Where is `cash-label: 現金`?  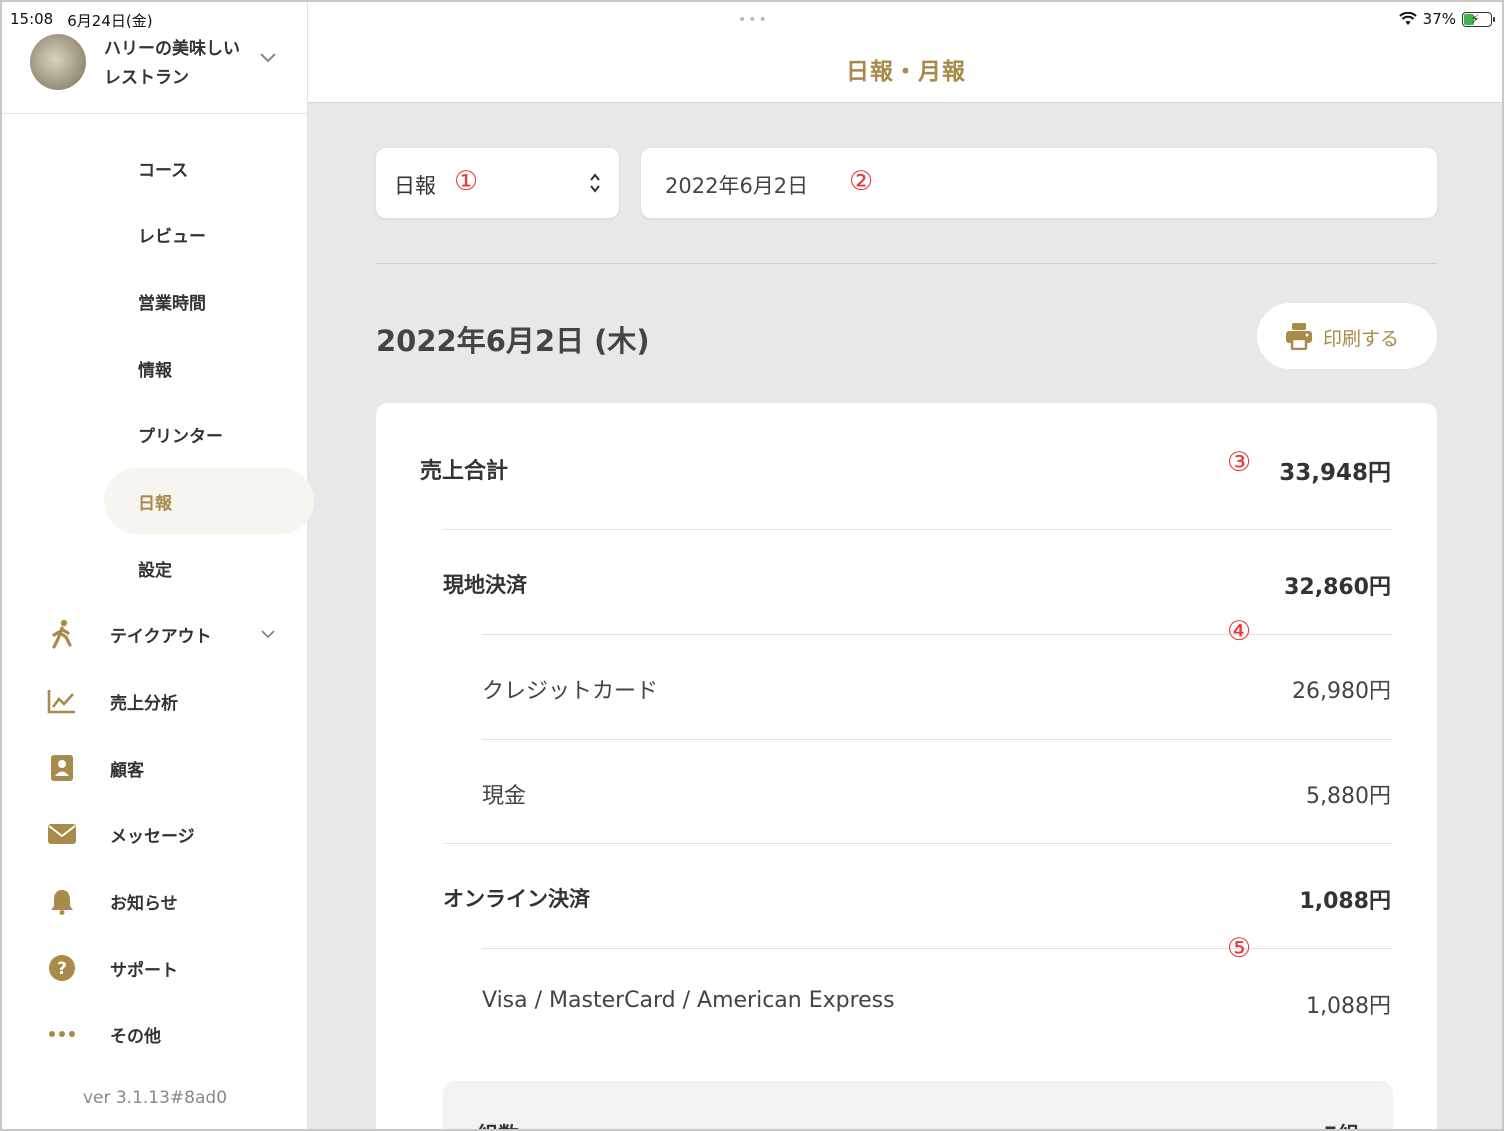
cash-label: 現金 is located at coordinates (504, 796).